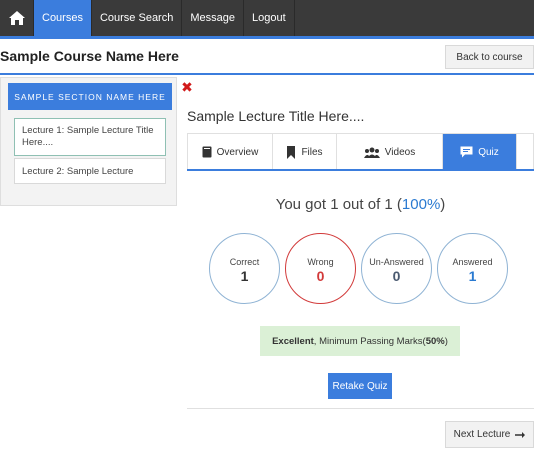  I want to click on tab-files-label: Files, so click(312, 152).